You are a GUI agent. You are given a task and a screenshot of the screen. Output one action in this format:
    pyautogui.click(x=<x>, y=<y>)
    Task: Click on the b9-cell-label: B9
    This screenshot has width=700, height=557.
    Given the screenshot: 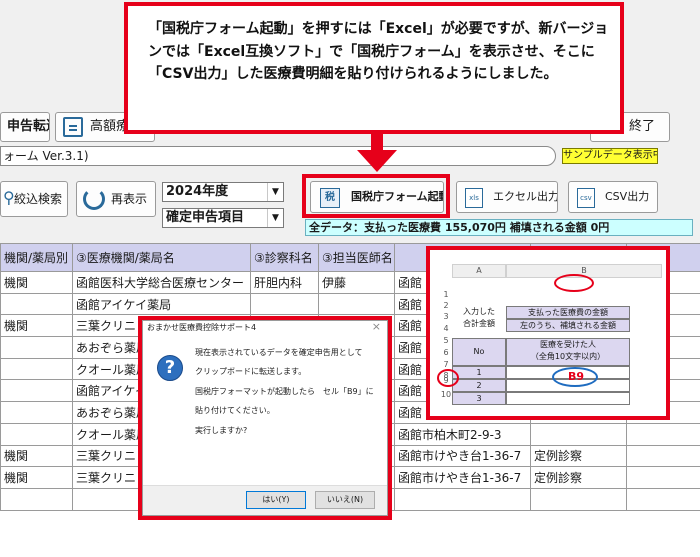 What is the action you would take?
    pyautogui.click(x=576, y=376)
    